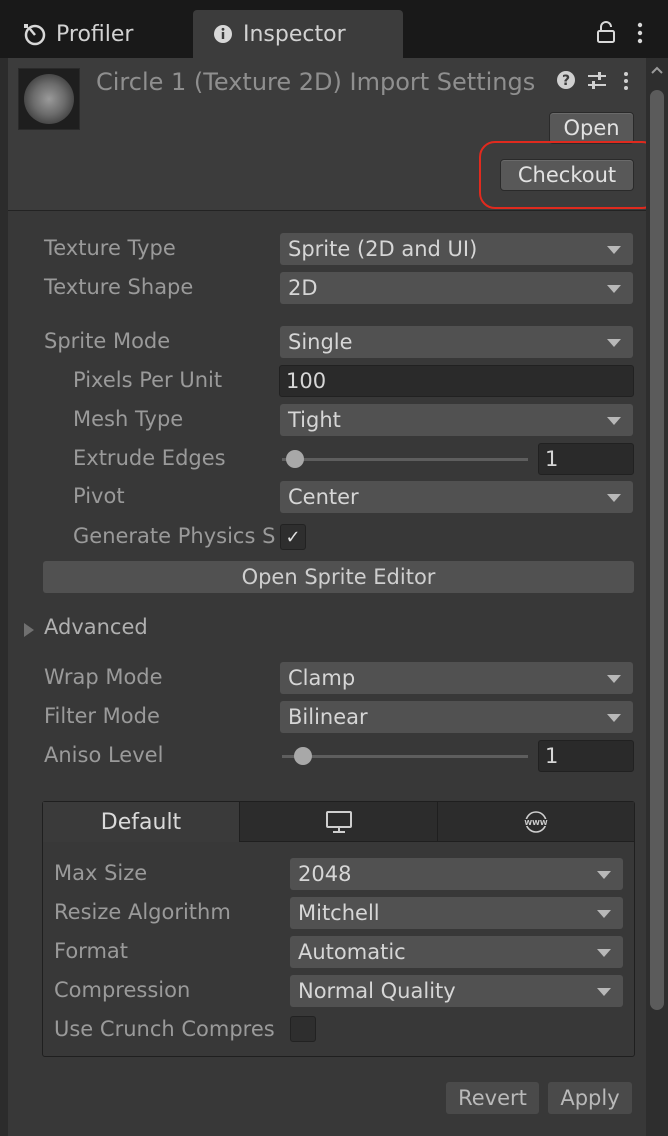 The height and width of the screenshot is (1136, 668). I want to click on pivot-label: Pivot, so click(99, 496).